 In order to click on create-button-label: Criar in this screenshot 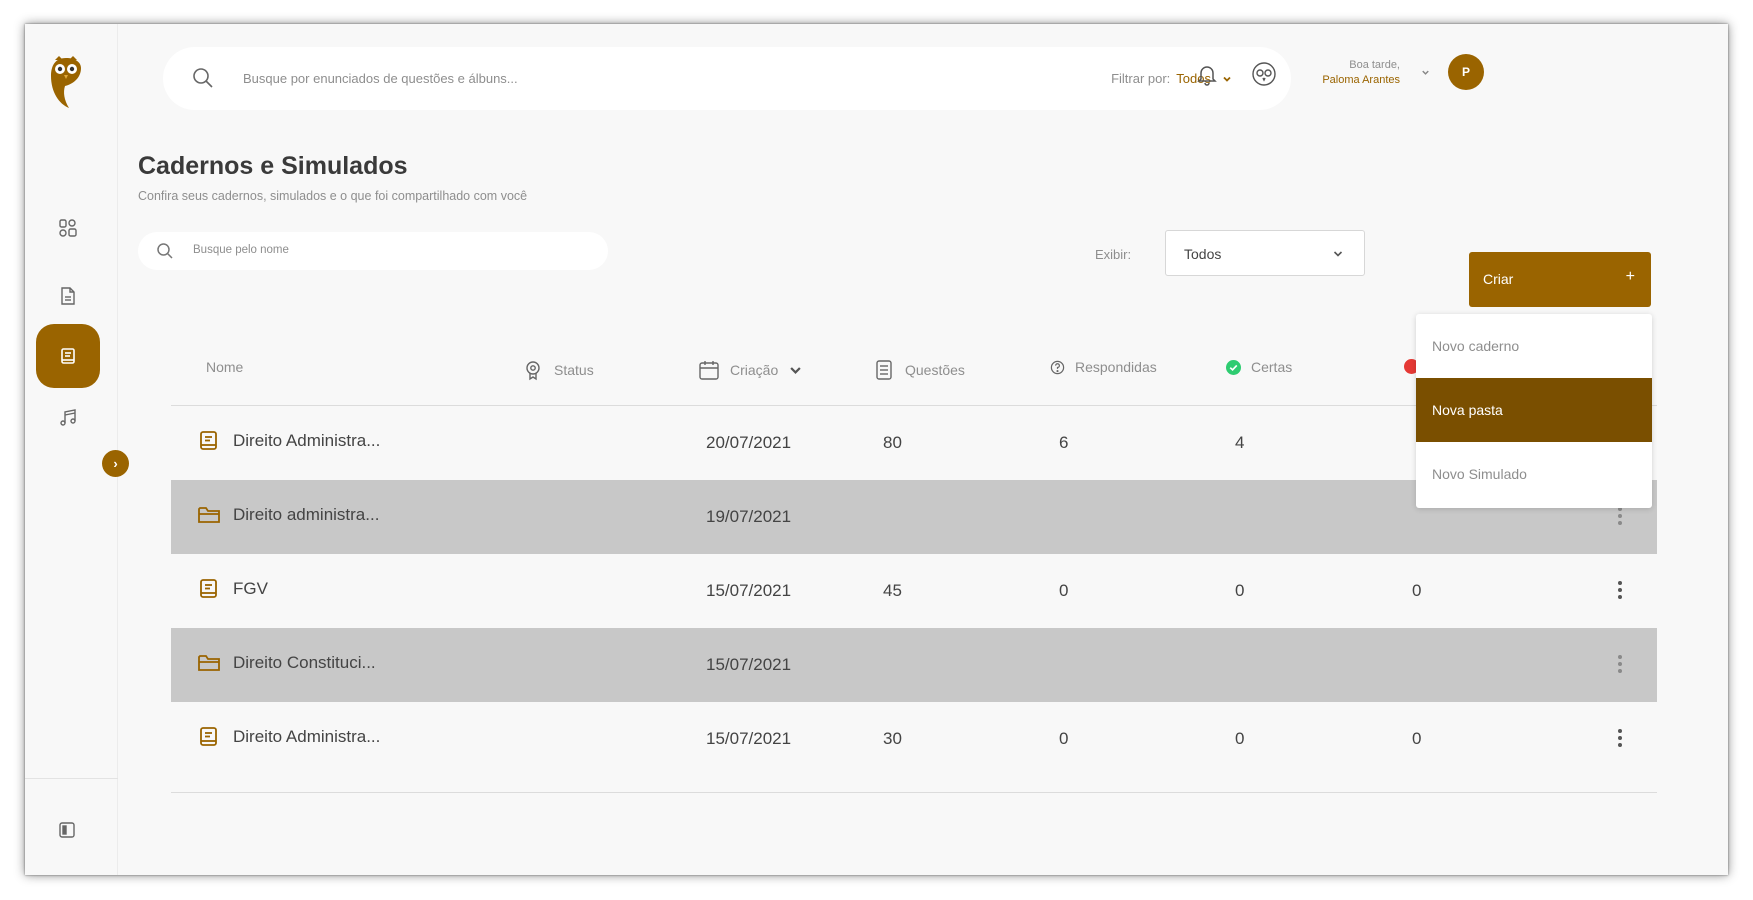, I will do `click(1498, 279)`.